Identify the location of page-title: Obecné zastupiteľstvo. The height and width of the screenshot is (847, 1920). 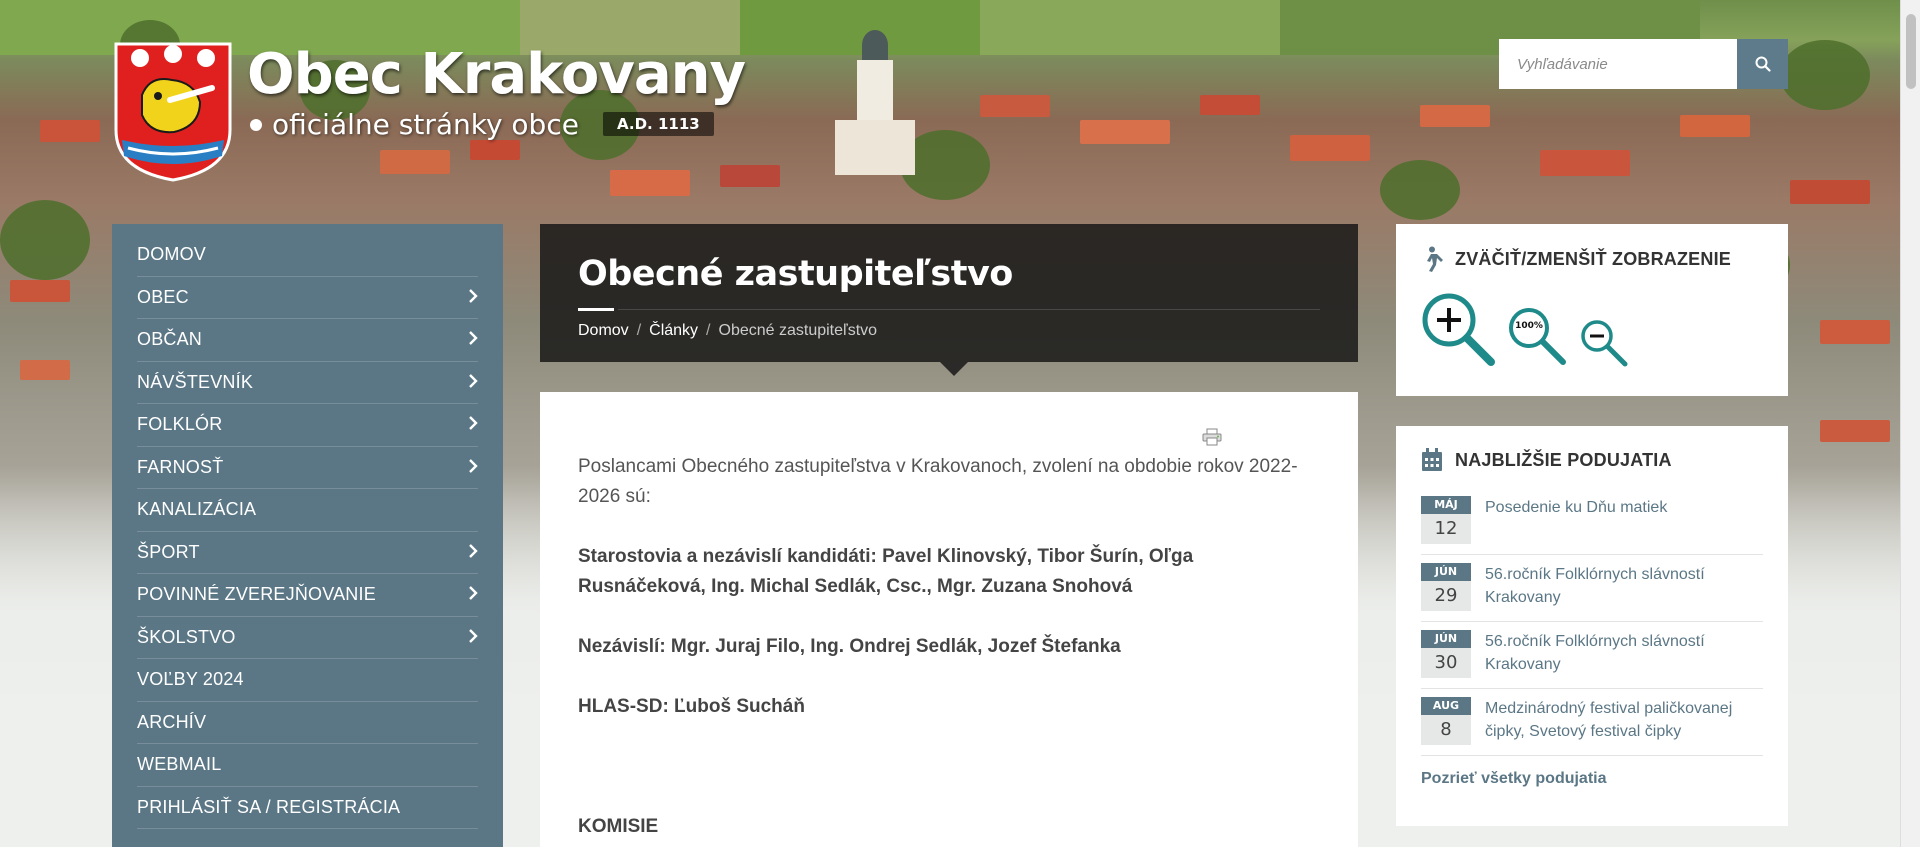
(795, 274).